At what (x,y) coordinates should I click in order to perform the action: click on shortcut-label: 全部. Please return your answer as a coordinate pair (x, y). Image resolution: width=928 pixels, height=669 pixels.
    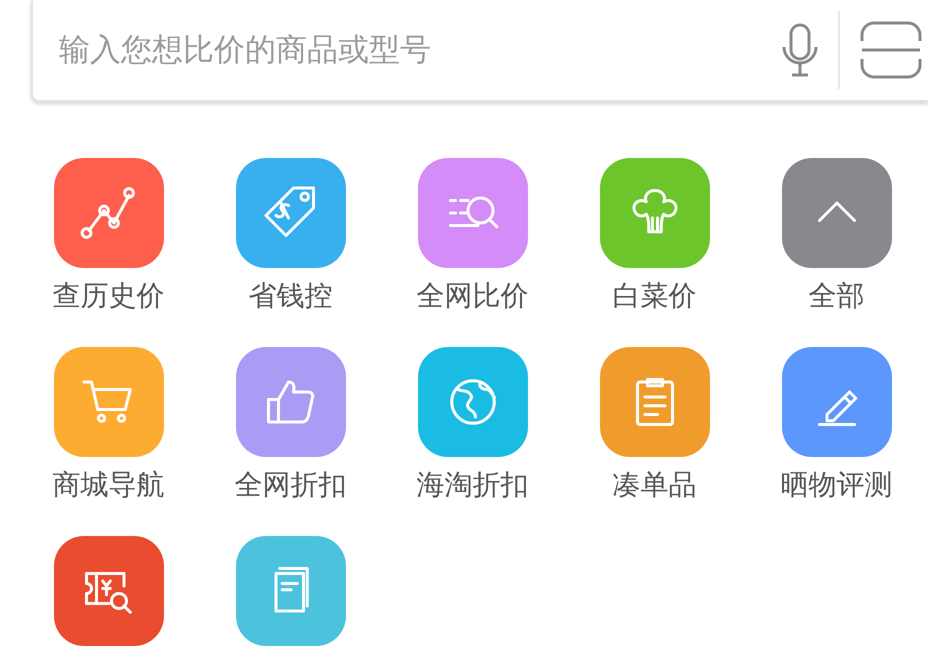
    Looking at the image, I should click on (836, 296).